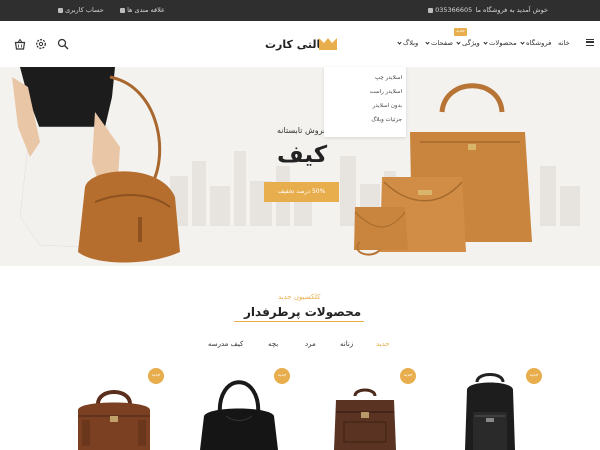  What do you see at coordinates (383, 344) in the screenshot?
I see `tab-new: جدید` at bounding box center [383, 344].